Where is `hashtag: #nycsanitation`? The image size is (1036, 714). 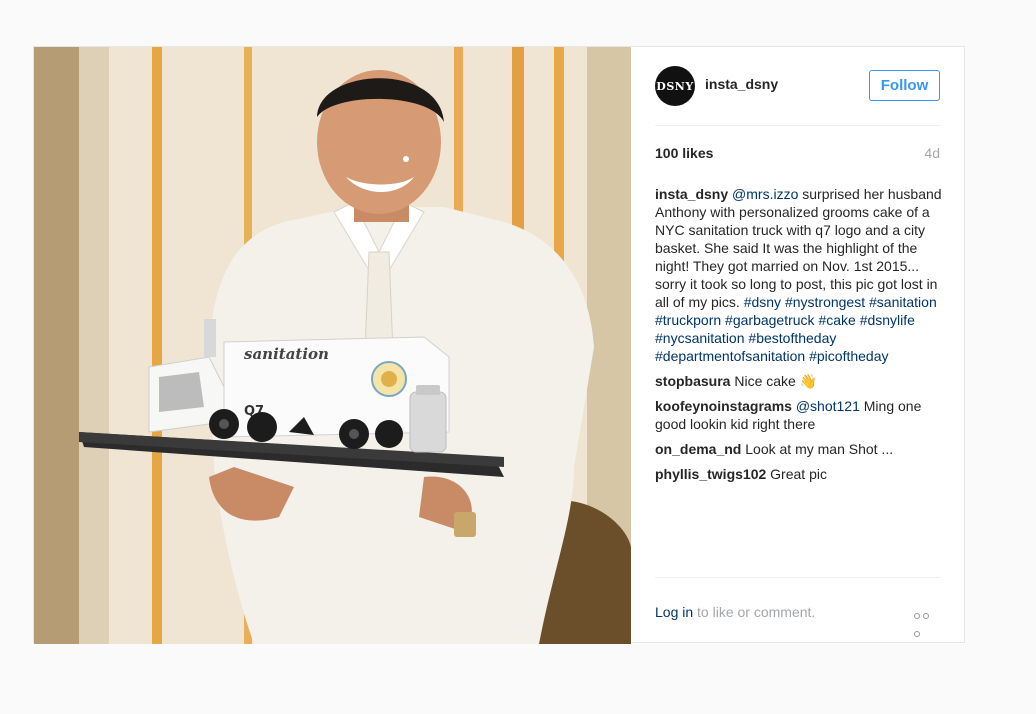
hashtag: #nycsanitation is located at coordinates (700, 338).